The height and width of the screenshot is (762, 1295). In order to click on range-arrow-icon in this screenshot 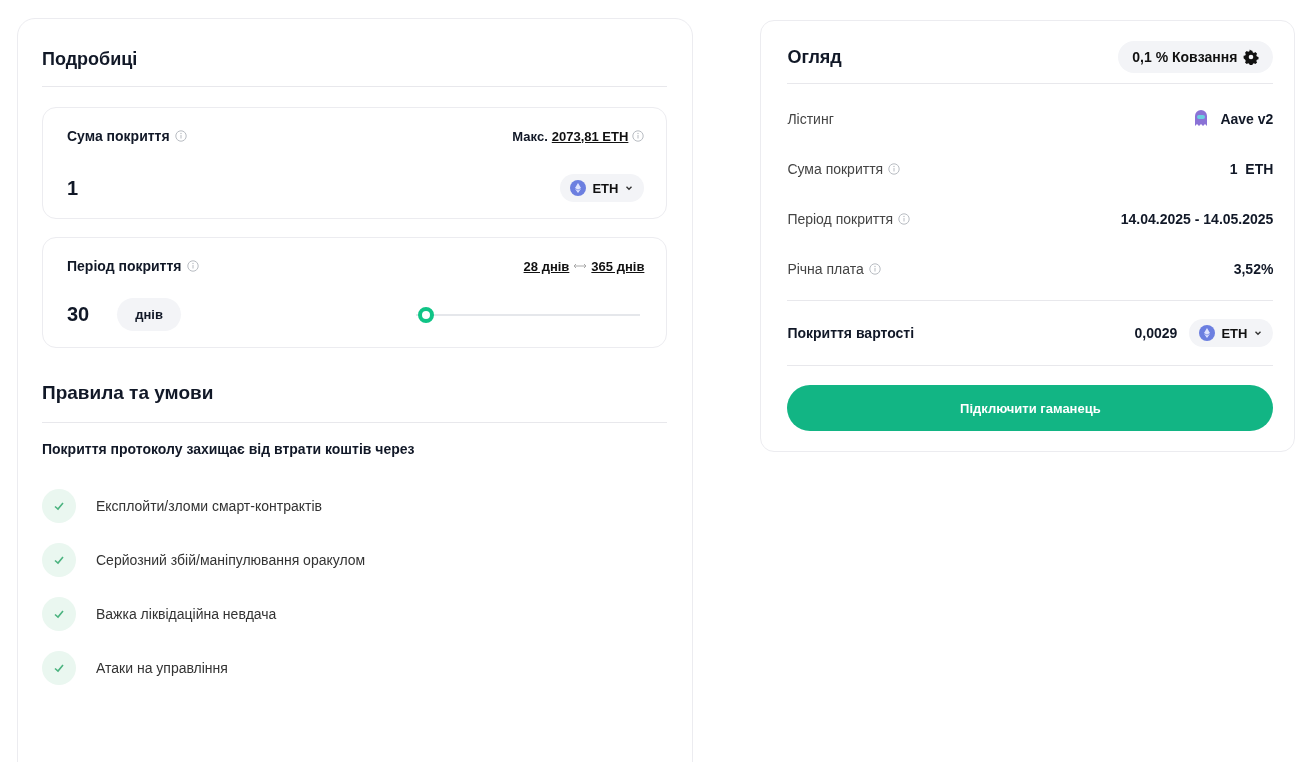, I will do `click(580, 266)`.